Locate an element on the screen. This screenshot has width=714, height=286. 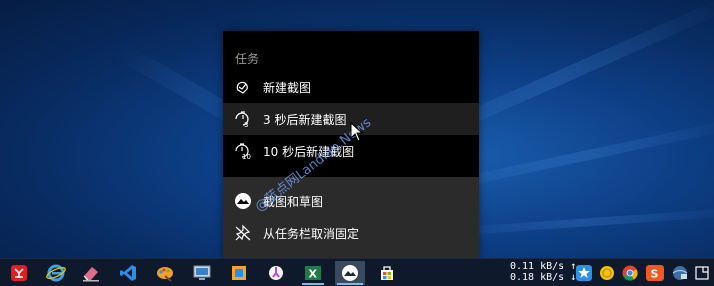
jump-list-item-label: 从任务栏取消固定 is located at coordinates (311, 233).